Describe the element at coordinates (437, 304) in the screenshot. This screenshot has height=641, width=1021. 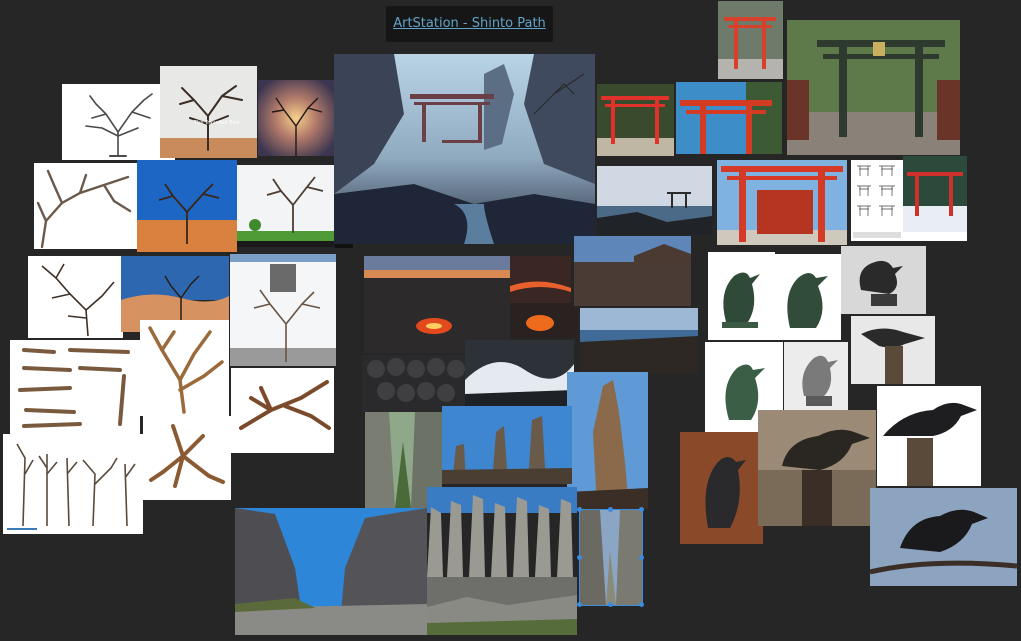
I see `tile-lava-field` at that location.